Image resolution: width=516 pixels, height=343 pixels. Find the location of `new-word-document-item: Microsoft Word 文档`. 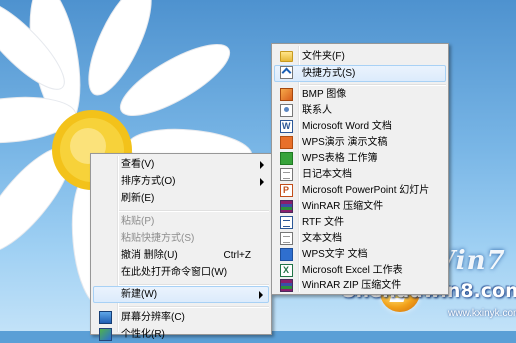

new-word-document-item: Microsoft Word 文档 is located at coordinates (360, 126).